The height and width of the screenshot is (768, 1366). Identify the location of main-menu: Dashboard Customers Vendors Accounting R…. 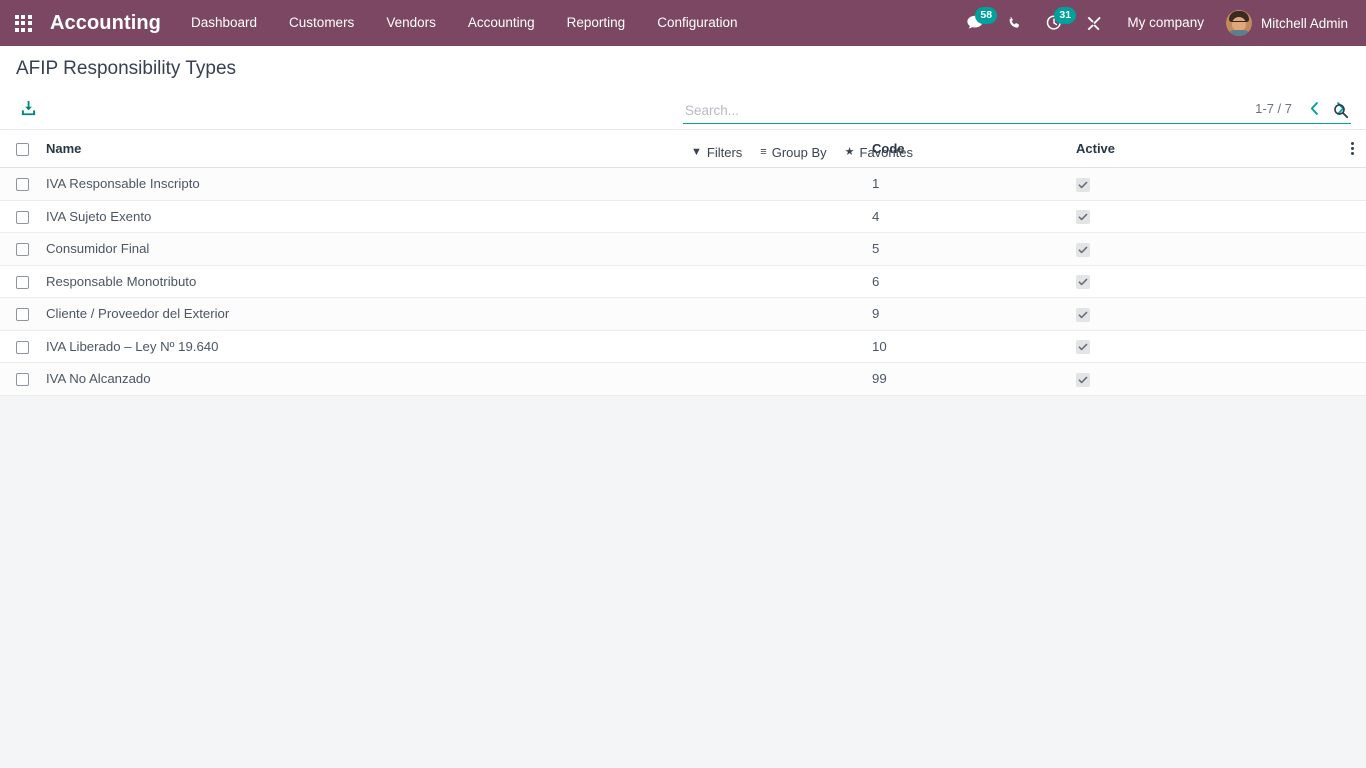
(464, 23).